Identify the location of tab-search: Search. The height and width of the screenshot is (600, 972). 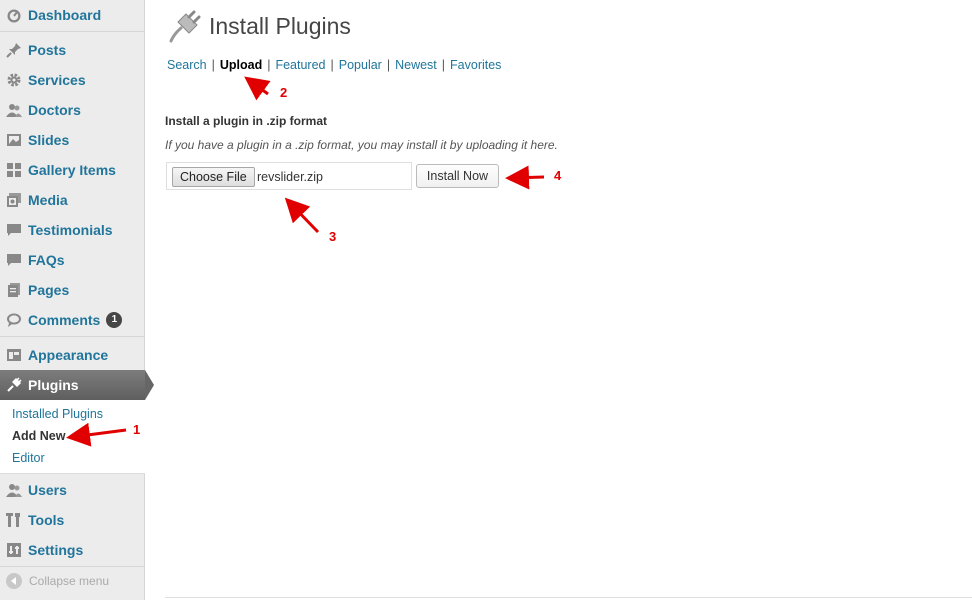
(187, 65).